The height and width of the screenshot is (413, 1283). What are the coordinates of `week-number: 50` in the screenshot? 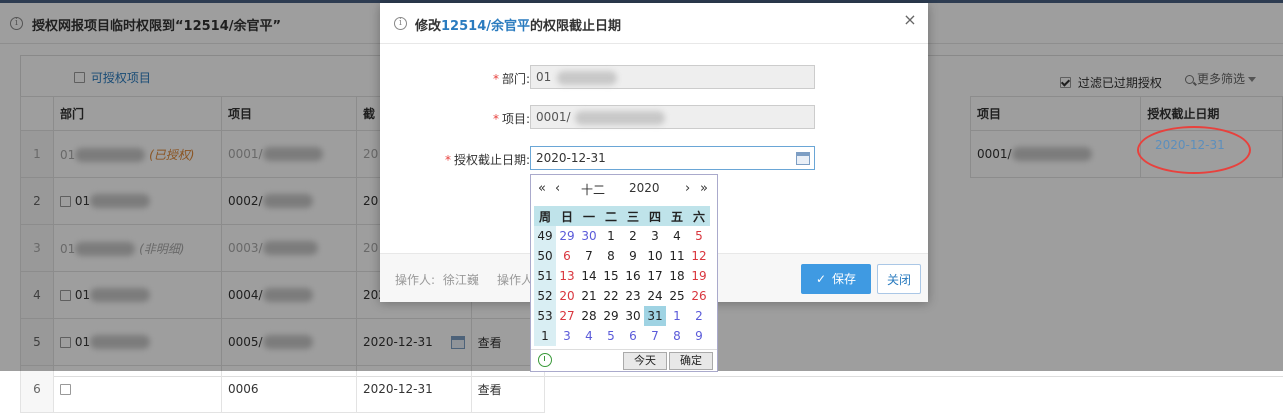 It's located at (545, 256).